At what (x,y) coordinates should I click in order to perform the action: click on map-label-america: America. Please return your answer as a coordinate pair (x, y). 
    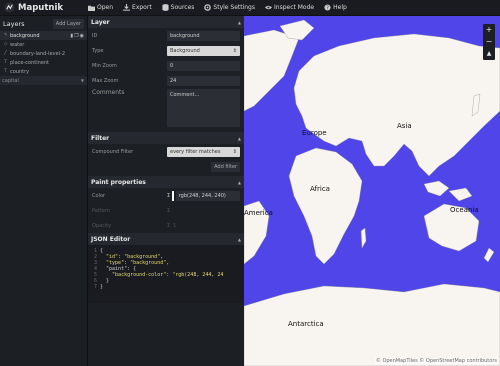
    Looking at the image, I should click on (258, 213).